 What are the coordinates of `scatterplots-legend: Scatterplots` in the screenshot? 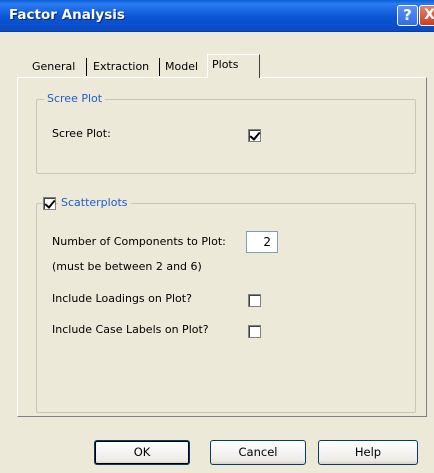 It's located at (94, 203).